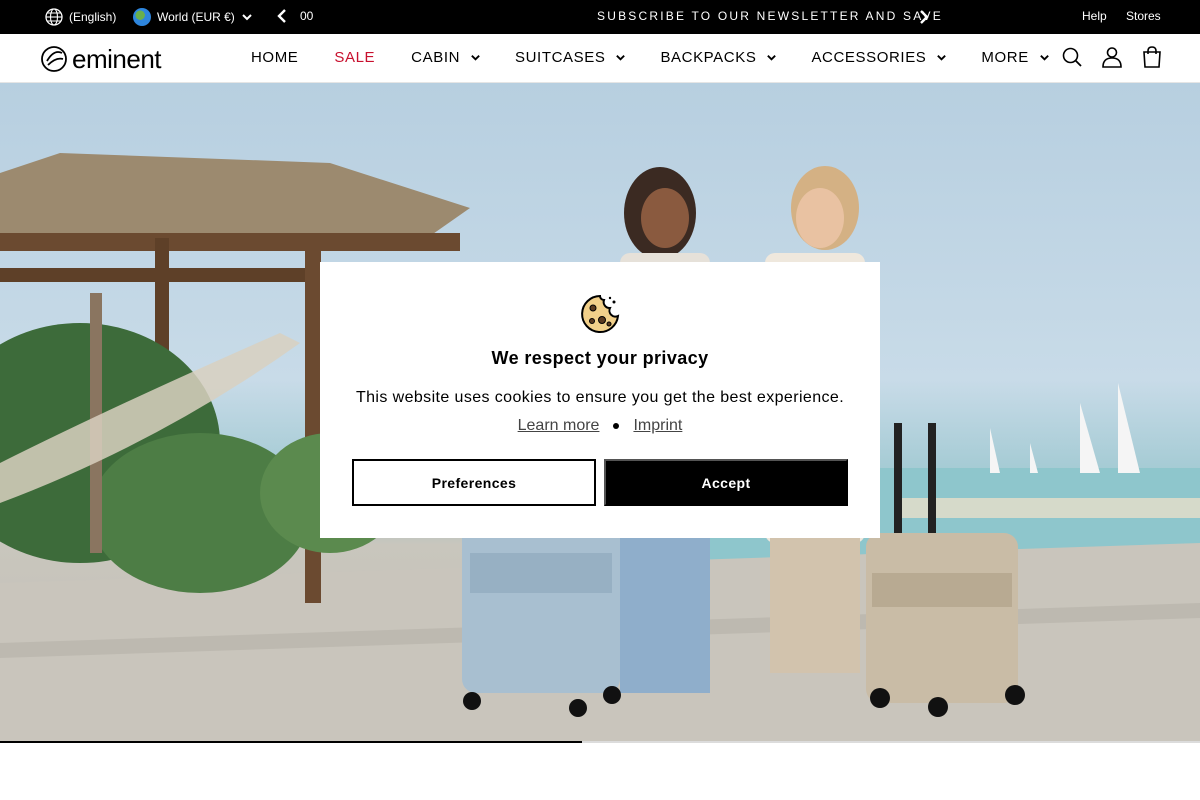 The height and width of the screenshot is (800, 1200). What do you see at coordinates (196, 17) in the screenshot?
I see `region-label: World (EUR €)` at bounding box center [196, 17].